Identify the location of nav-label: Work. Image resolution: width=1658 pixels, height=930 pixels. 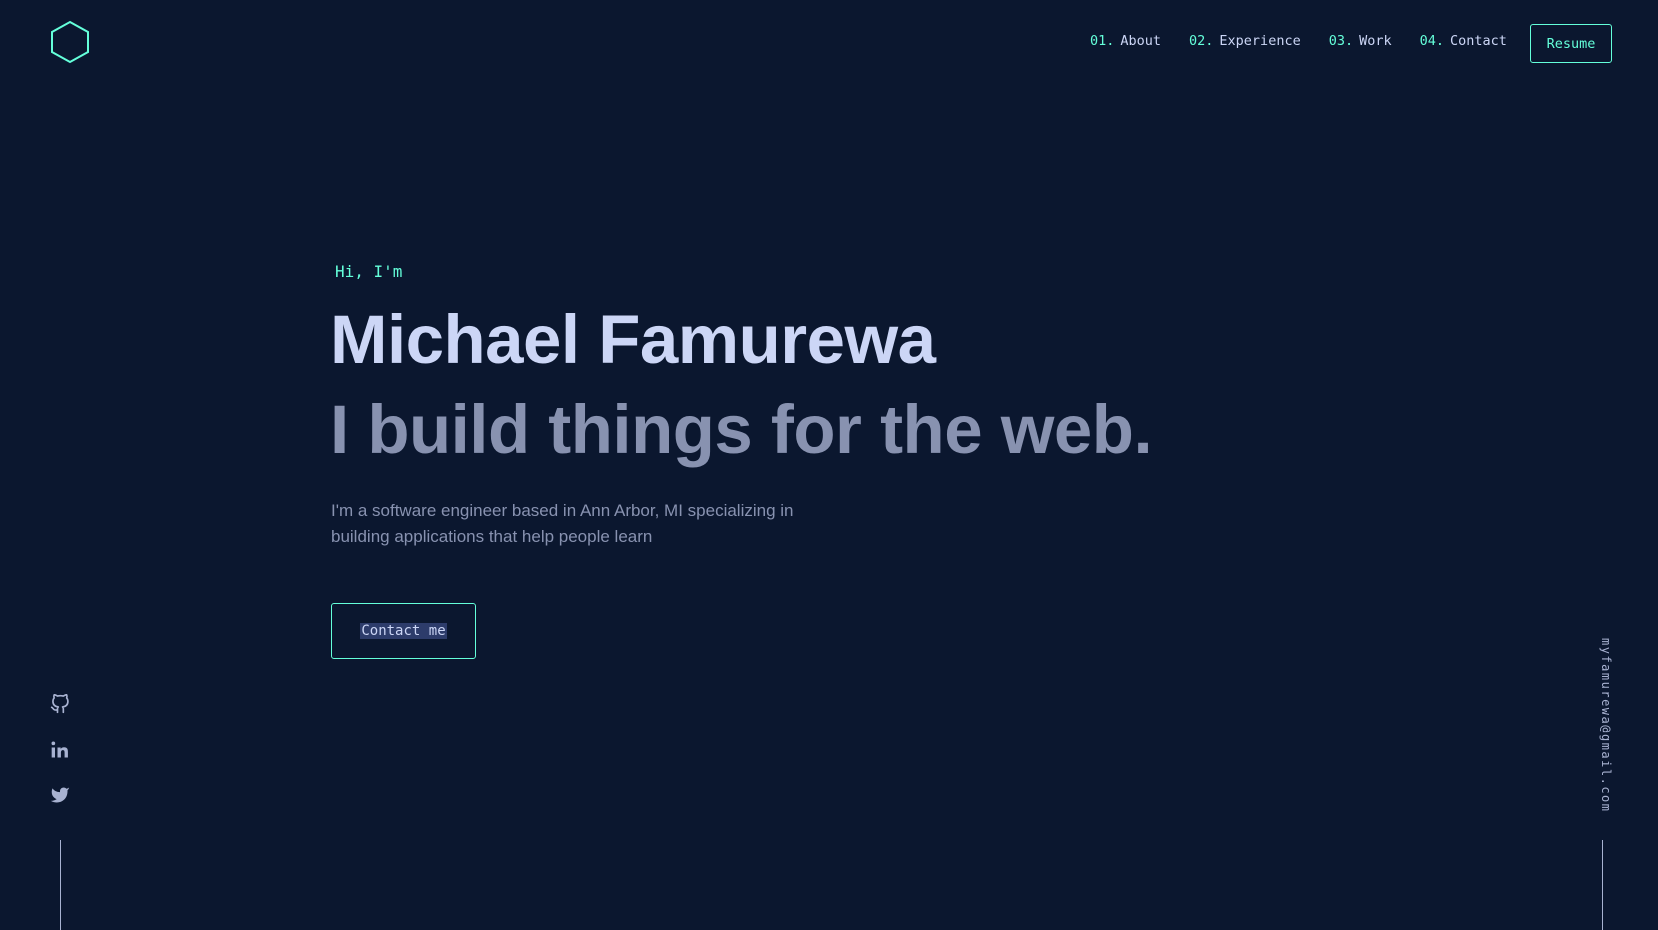
(1375, 41).